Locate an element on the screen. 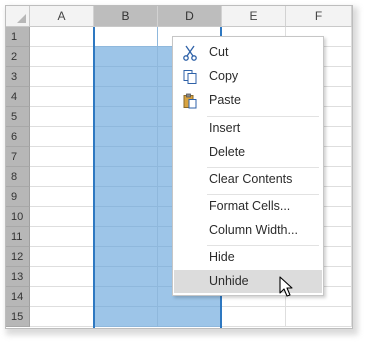 The image size is (368, 345). menu-item-paste: Paste is located at coordinates (248, 100).